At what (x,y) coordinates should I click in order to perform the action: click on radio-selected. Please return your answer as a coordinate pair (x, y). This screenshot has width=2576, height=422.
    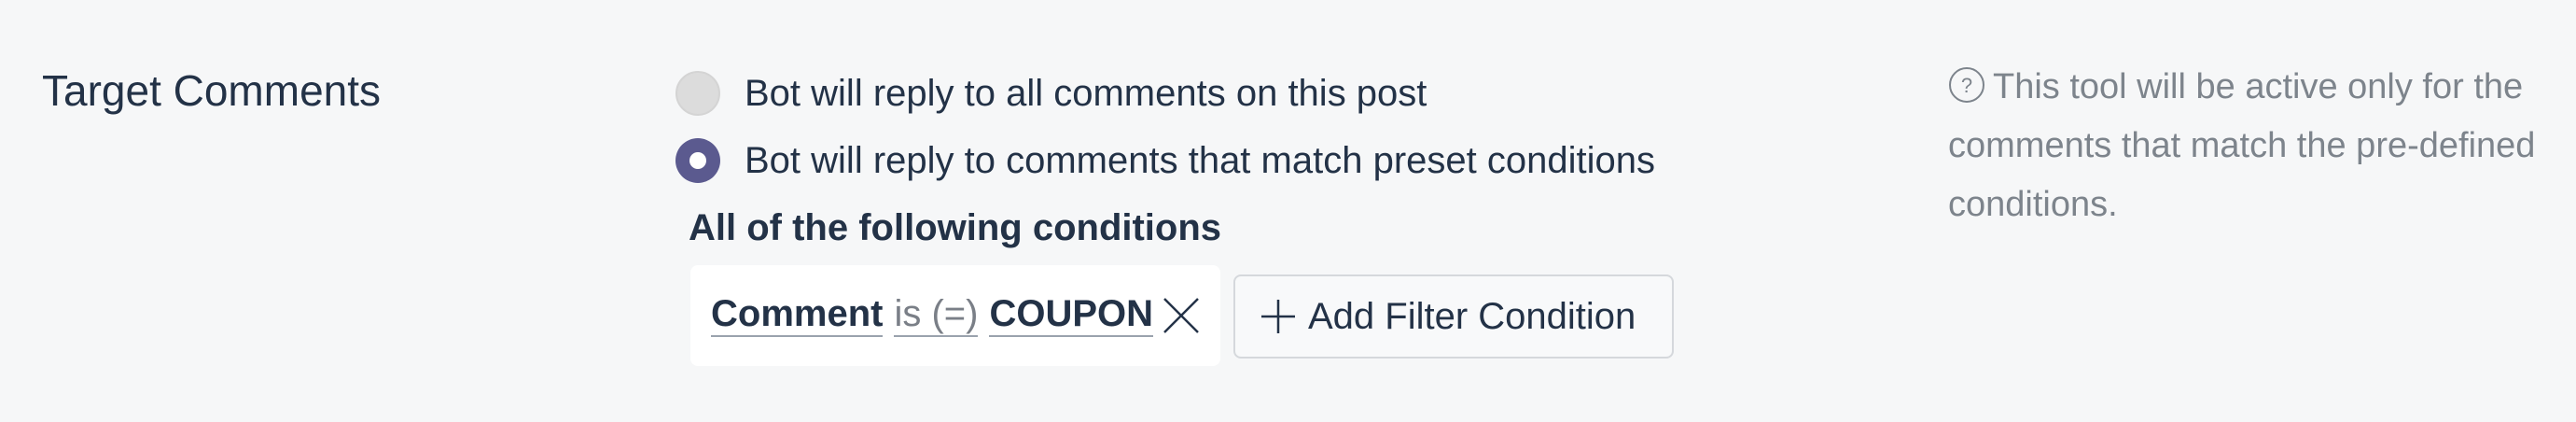
    Looking at the image, I should click on (697, 160).